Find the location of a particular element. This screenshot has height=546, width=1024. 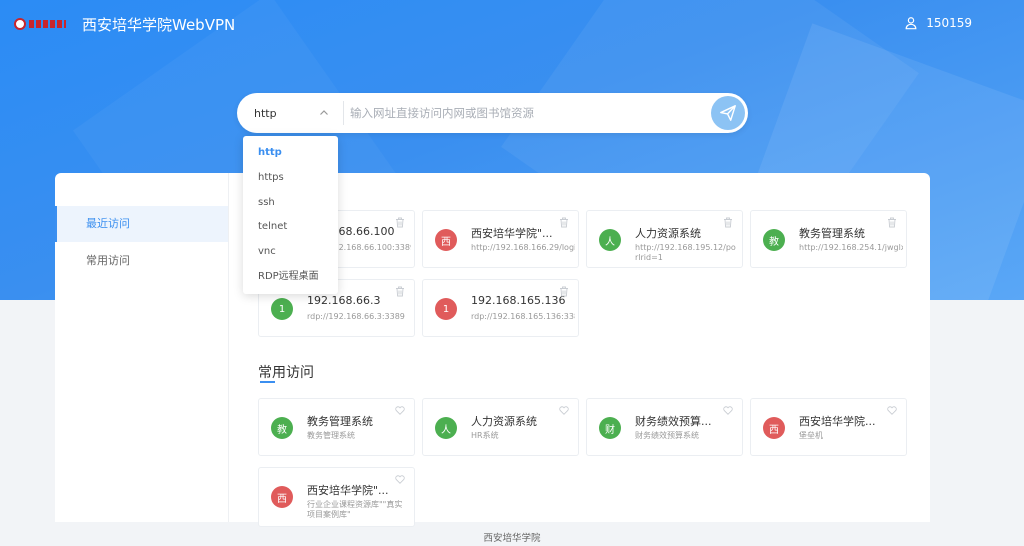

common-card: 财 财务绩效预算... 财务绩效预算系统 is located at coordinates (664, 427).